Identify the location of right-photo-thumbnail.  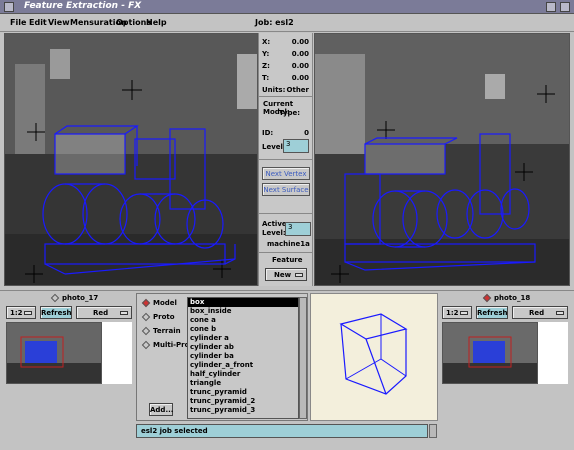
(490, 353).